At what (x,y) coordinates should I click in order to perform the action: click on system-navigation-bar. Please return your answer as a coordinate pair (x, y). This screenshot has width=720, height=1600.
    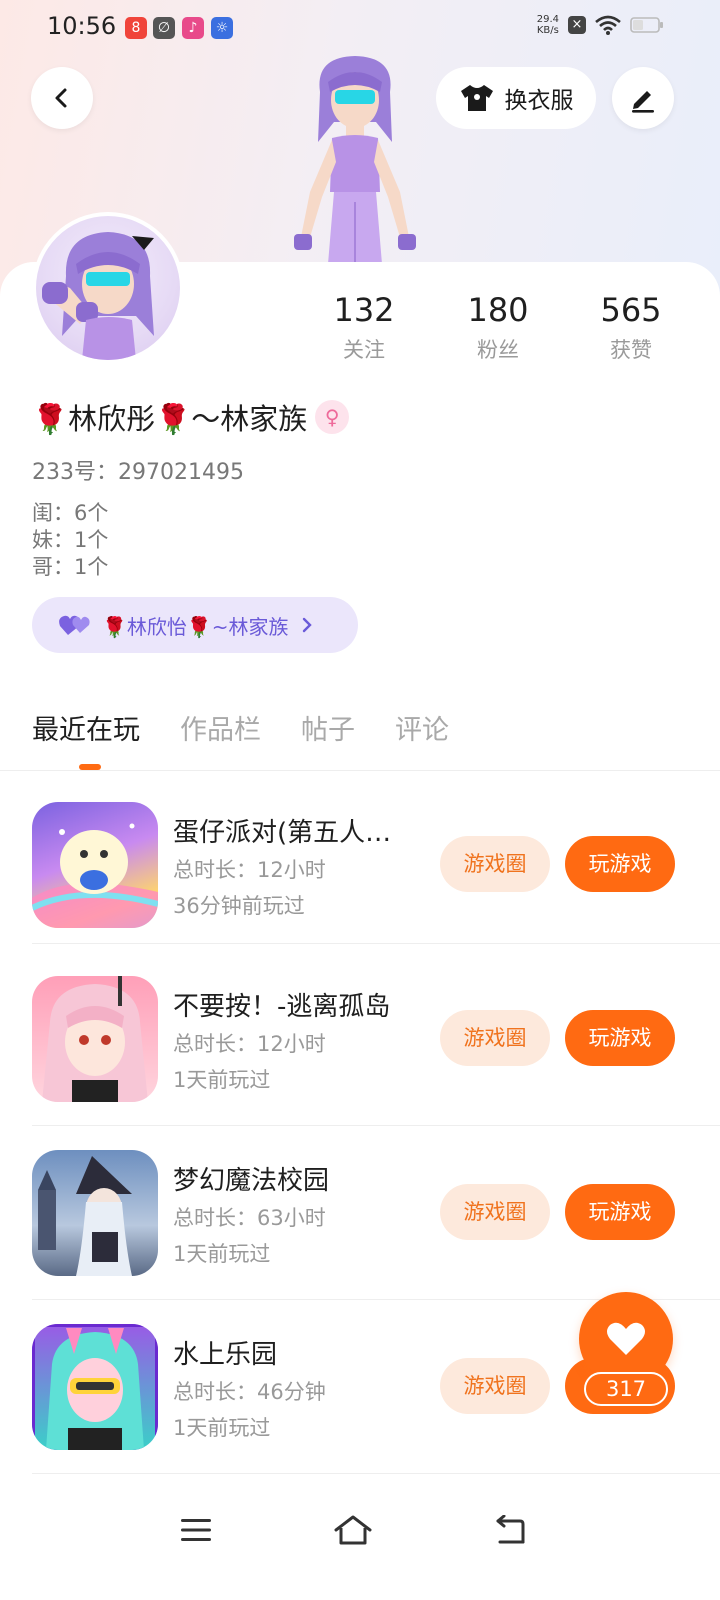
    Looking at the image, I should click on (360, 1545).